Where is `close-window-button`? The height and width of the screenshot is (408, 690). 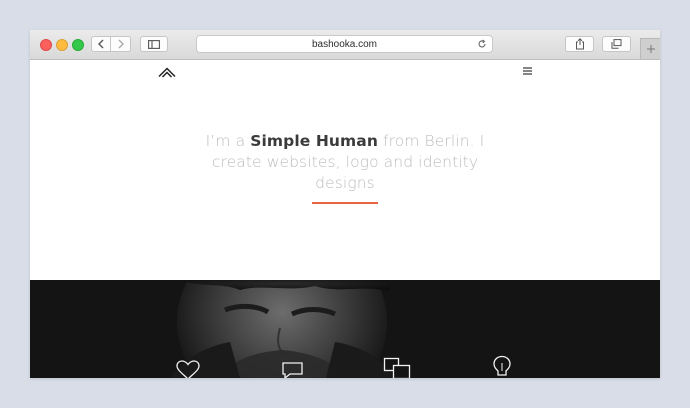
close-window-button is located at coordinates (46, 45).